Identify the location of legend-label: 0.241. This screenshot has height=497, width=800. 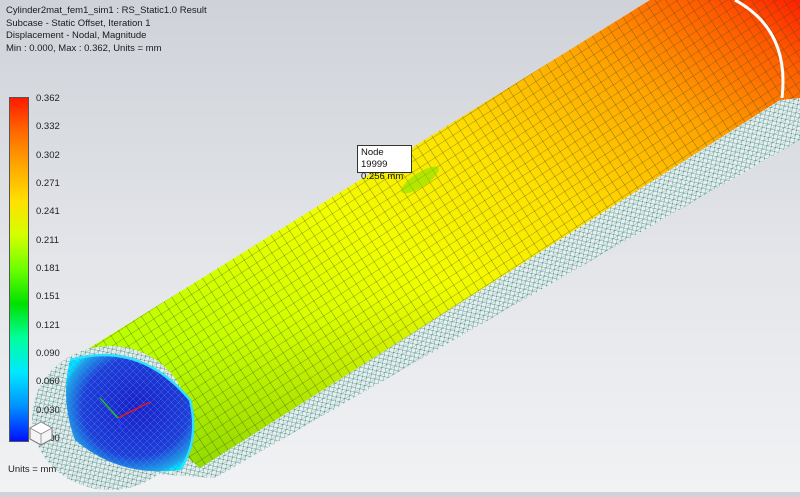
(48, 212).